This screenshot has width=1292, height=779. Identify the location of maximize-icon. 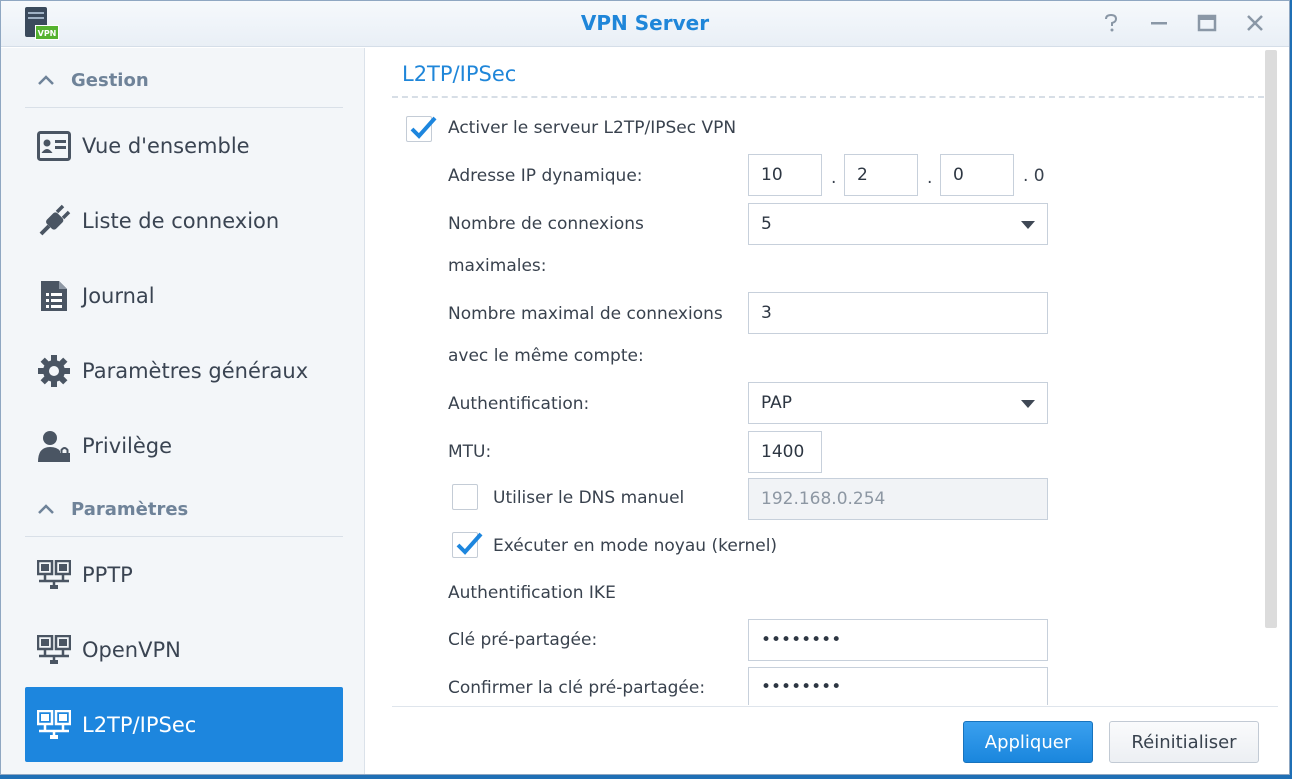
(1207, 23).